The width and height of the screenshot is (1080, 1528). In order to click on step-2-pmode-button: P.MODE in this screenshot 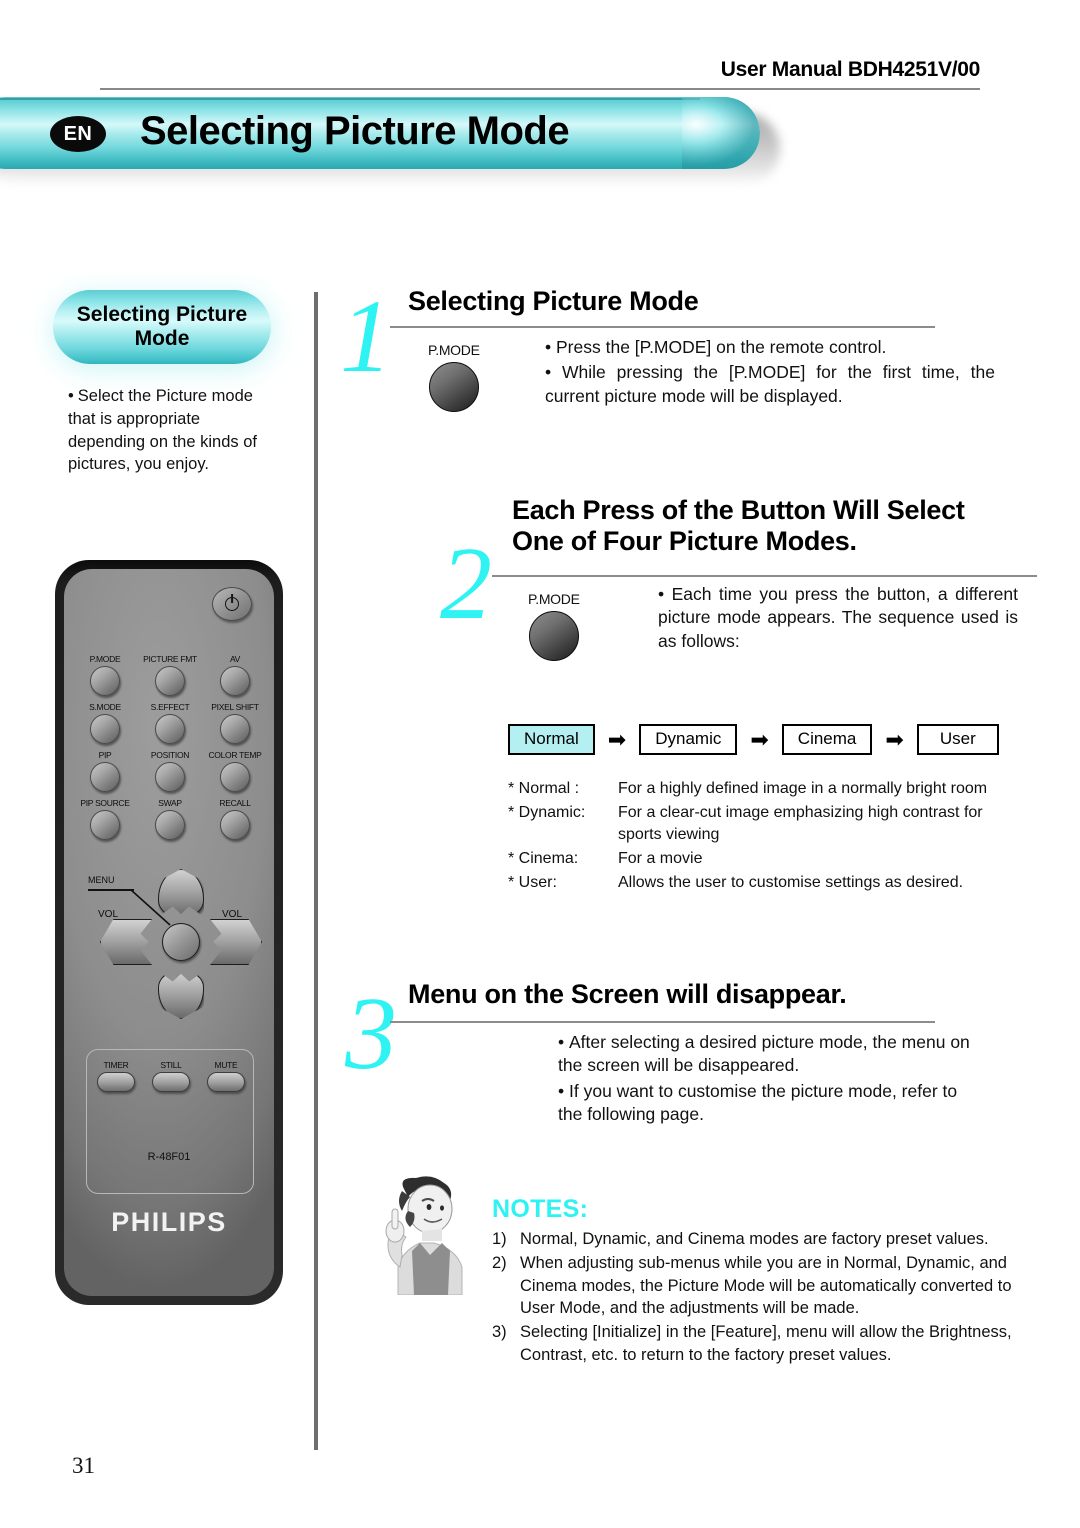, I will do `click(554, 626)`.